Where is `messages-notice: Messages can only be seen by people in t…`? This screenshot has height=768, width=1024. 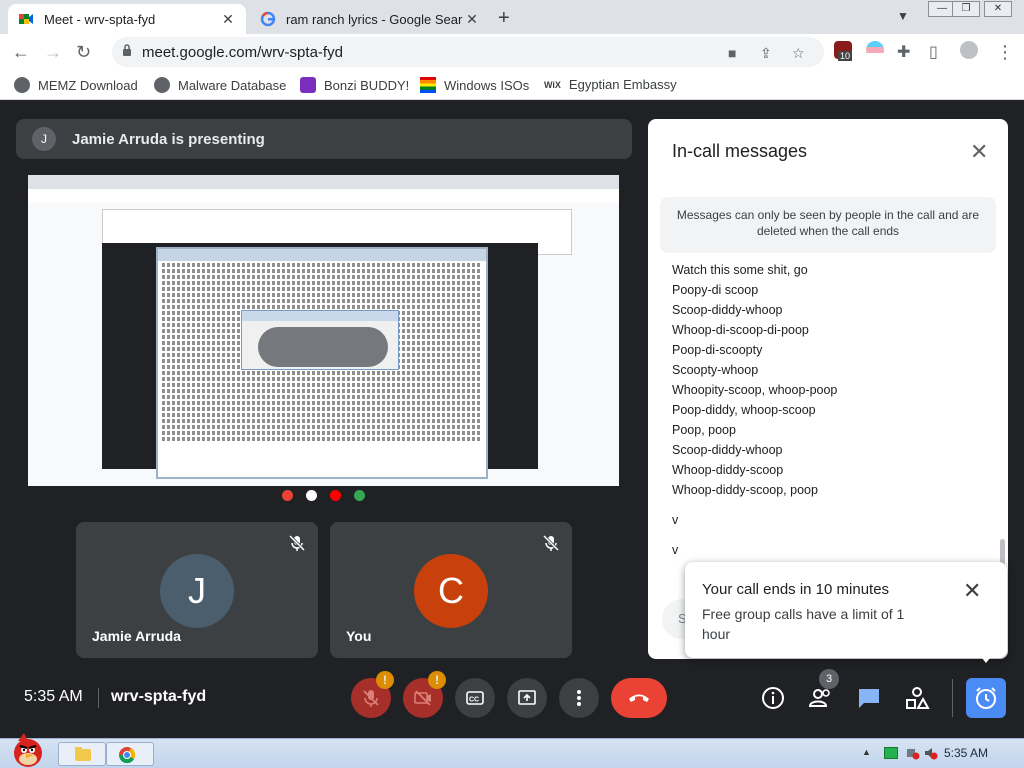 messages-notice: Messages can only be seen by people in t… is located at coordinates (828, 225).